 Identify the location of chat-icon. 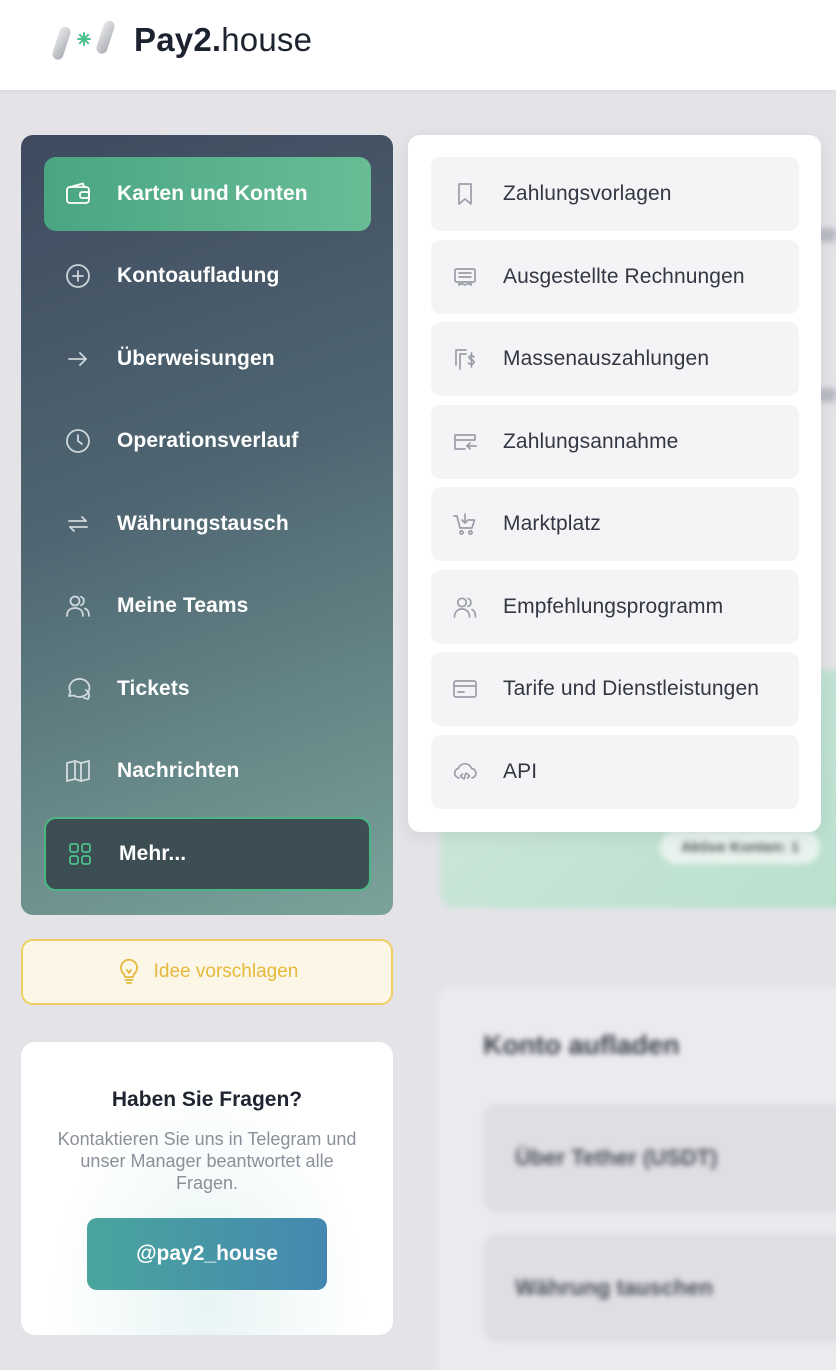
(78, 689).